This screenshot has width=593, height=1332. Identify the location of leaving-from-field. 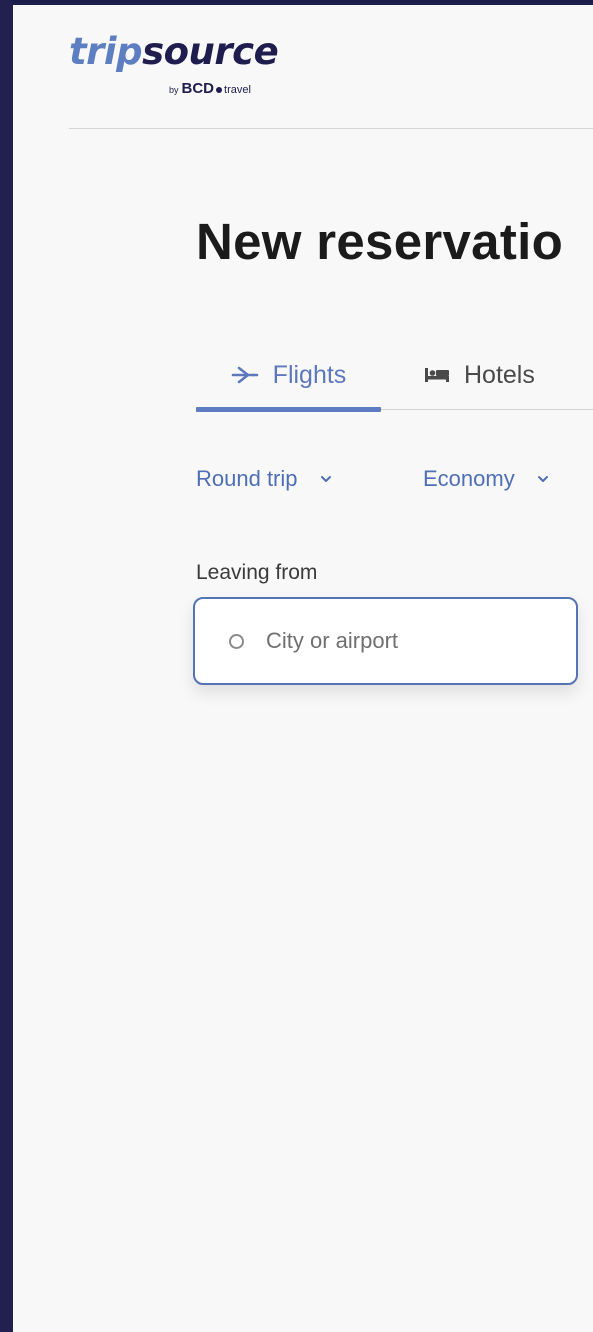
(385, 641).